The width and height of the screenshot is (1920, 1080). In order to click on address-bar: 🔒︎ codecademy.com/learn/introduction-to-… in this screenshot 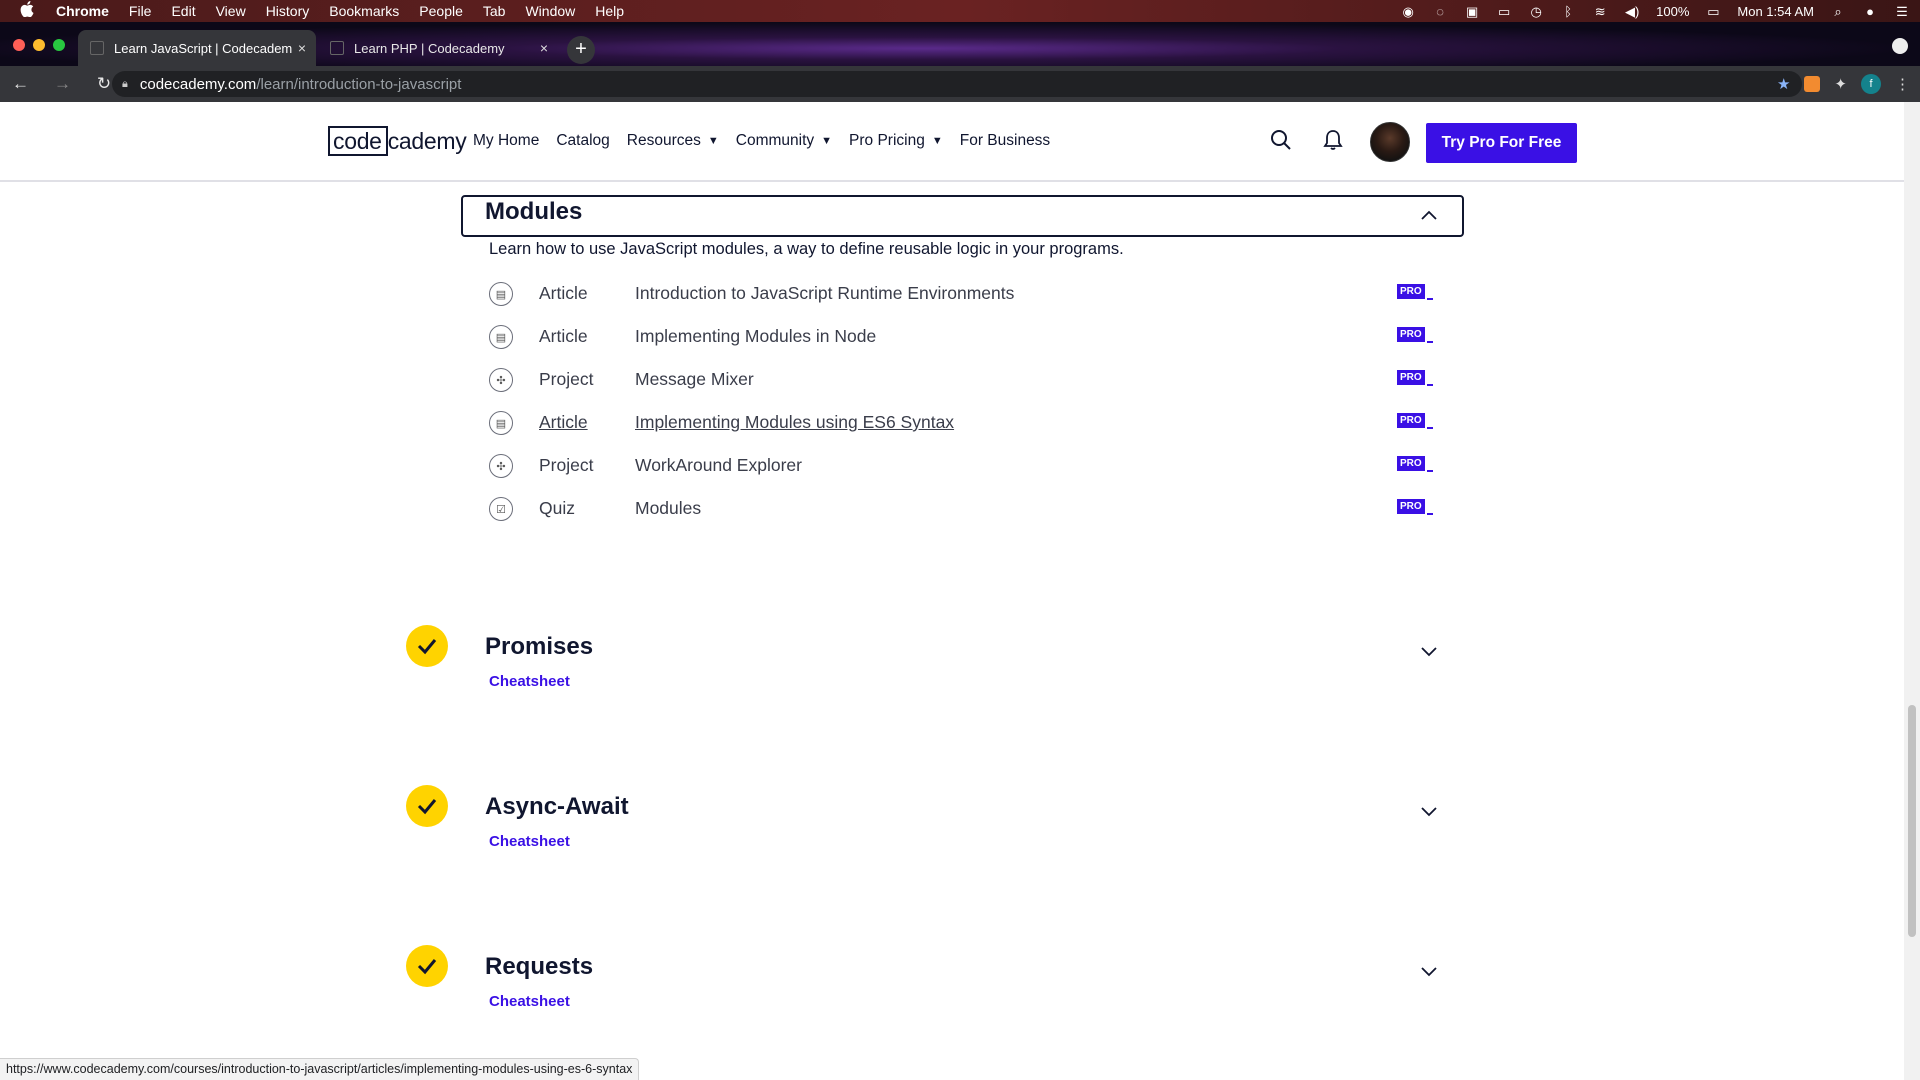, I will do `click(957, 84)`.